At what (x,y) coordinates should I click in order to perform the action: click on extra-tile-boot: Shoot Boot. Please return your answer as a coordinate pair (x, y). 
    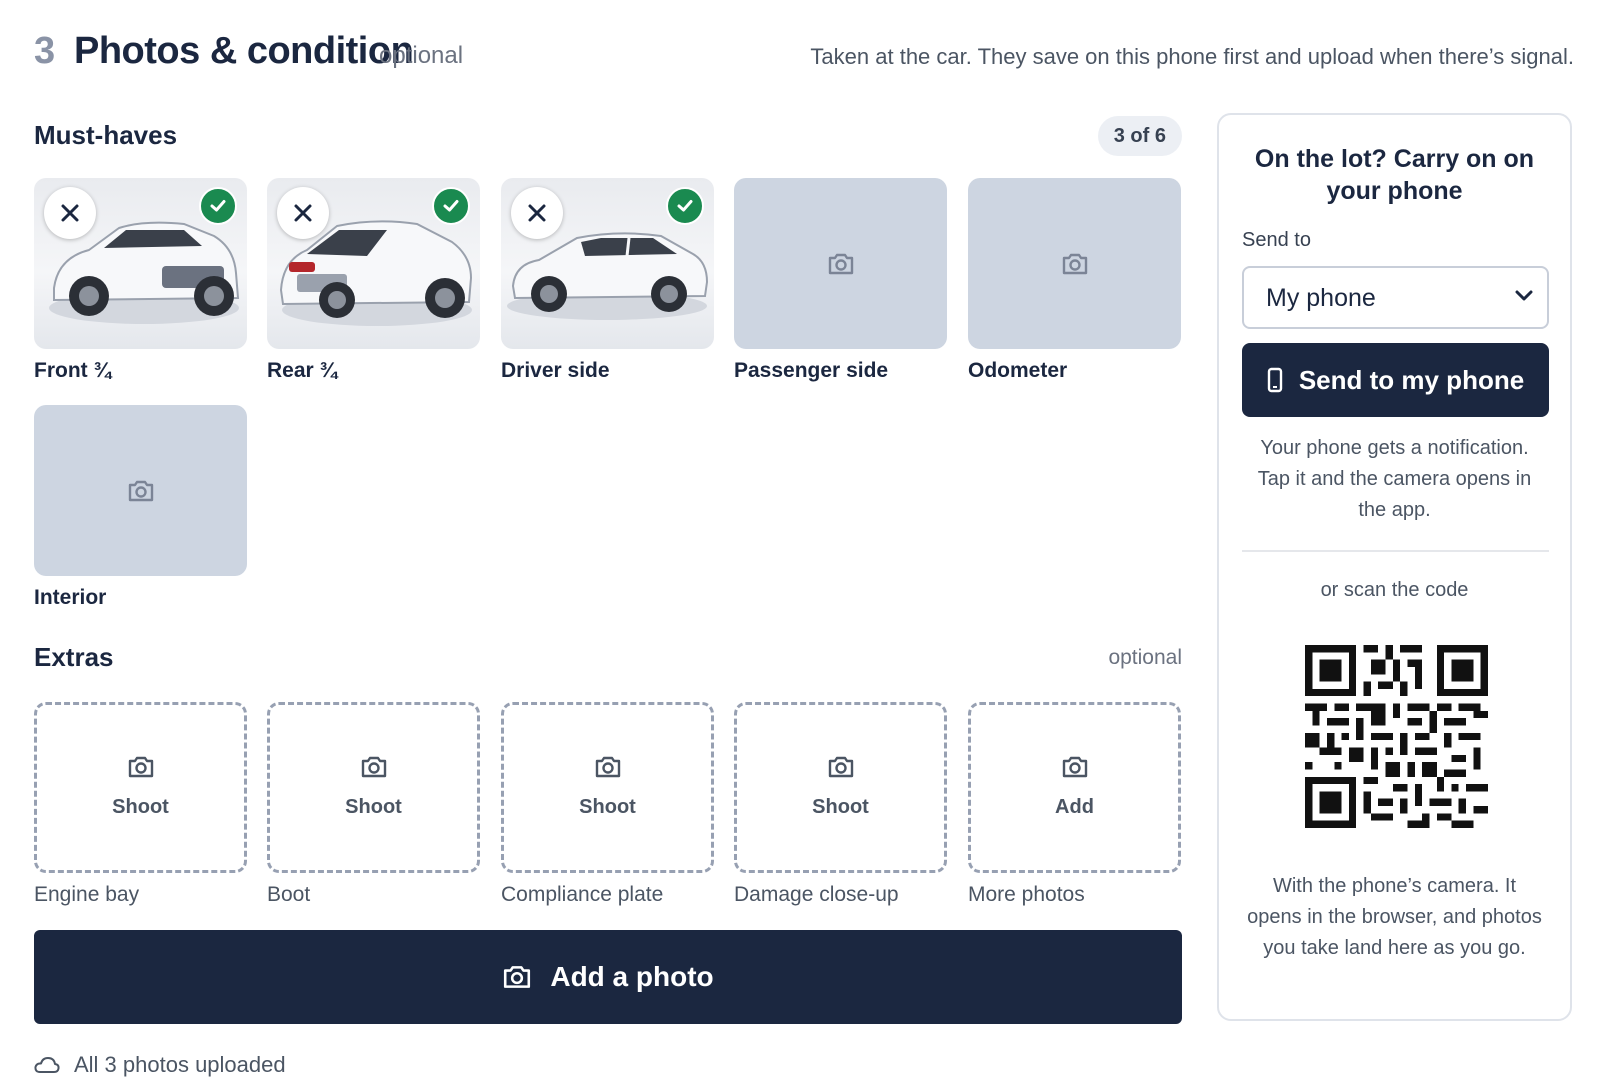
    Looking at the image, I should click on (373, 804).